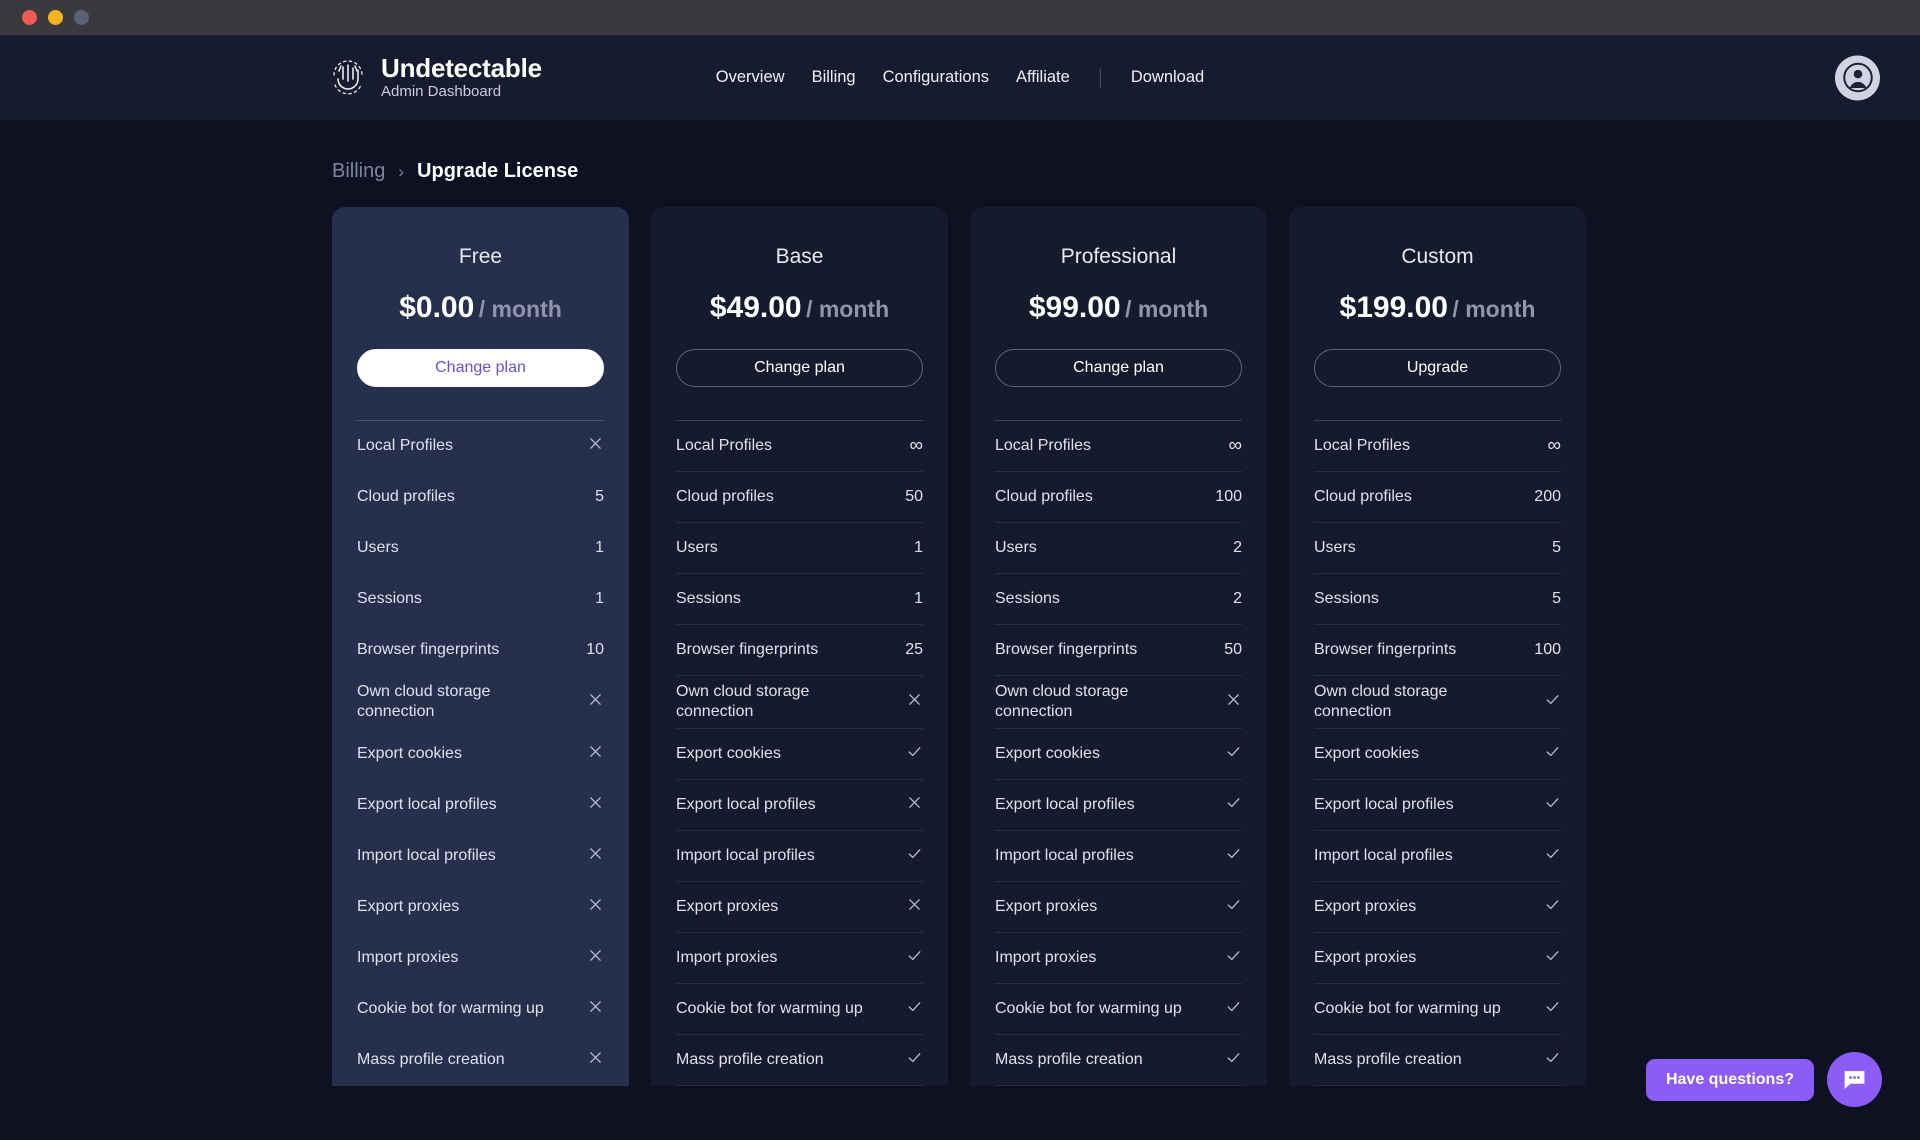 The height and width of the screenshot is (1140, 1920). What do you see at coordinates (1437, 958) in the screenshot?
I see `feature-row: Export proxies` at bounding box center [1437, 958].